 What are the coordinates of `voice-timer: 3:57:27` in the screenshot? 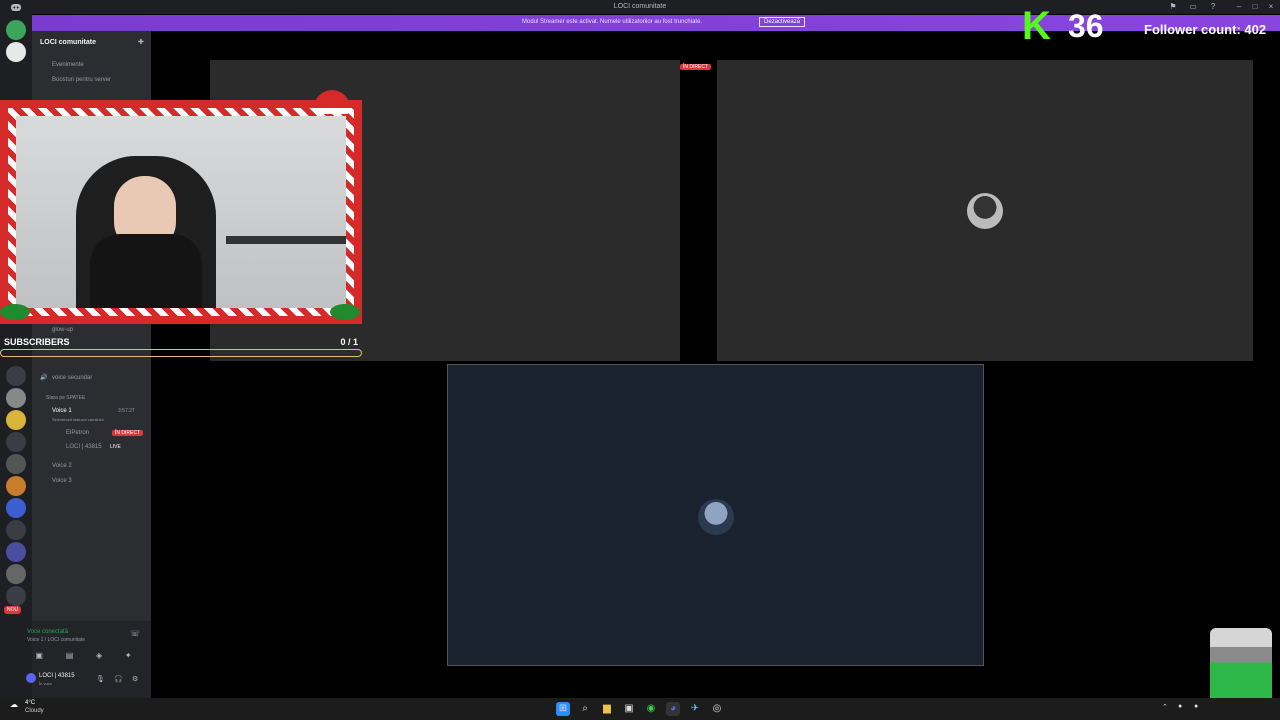 It's located at (126, 411).